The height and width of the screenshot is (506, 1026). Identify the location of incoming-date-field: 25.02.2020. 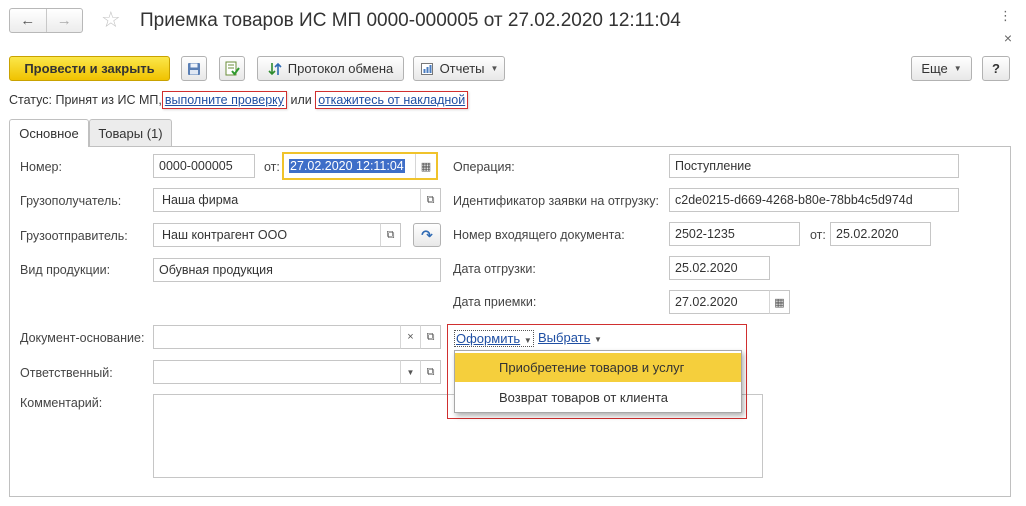
(880, 234).